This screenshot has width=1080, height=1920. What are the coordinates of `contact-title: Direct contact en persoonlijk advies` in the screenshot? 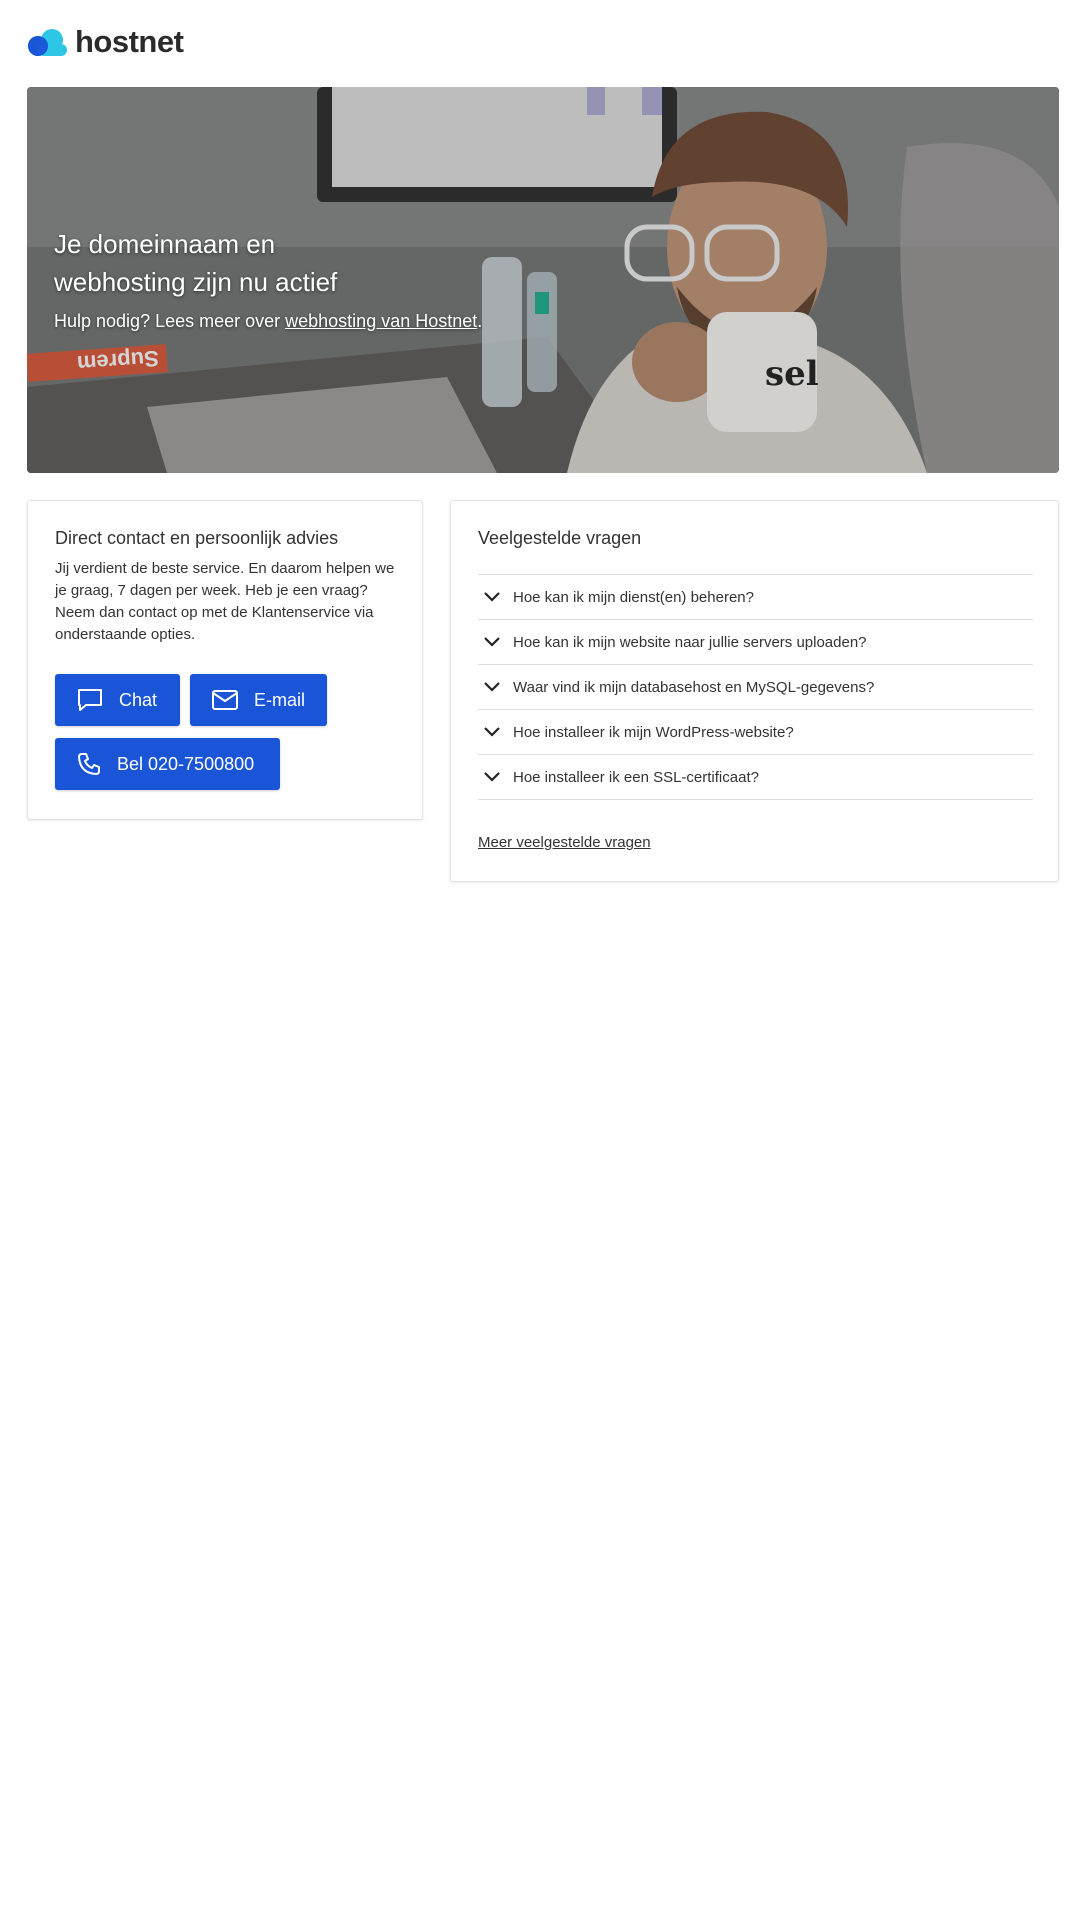 It's located at (197, 538).